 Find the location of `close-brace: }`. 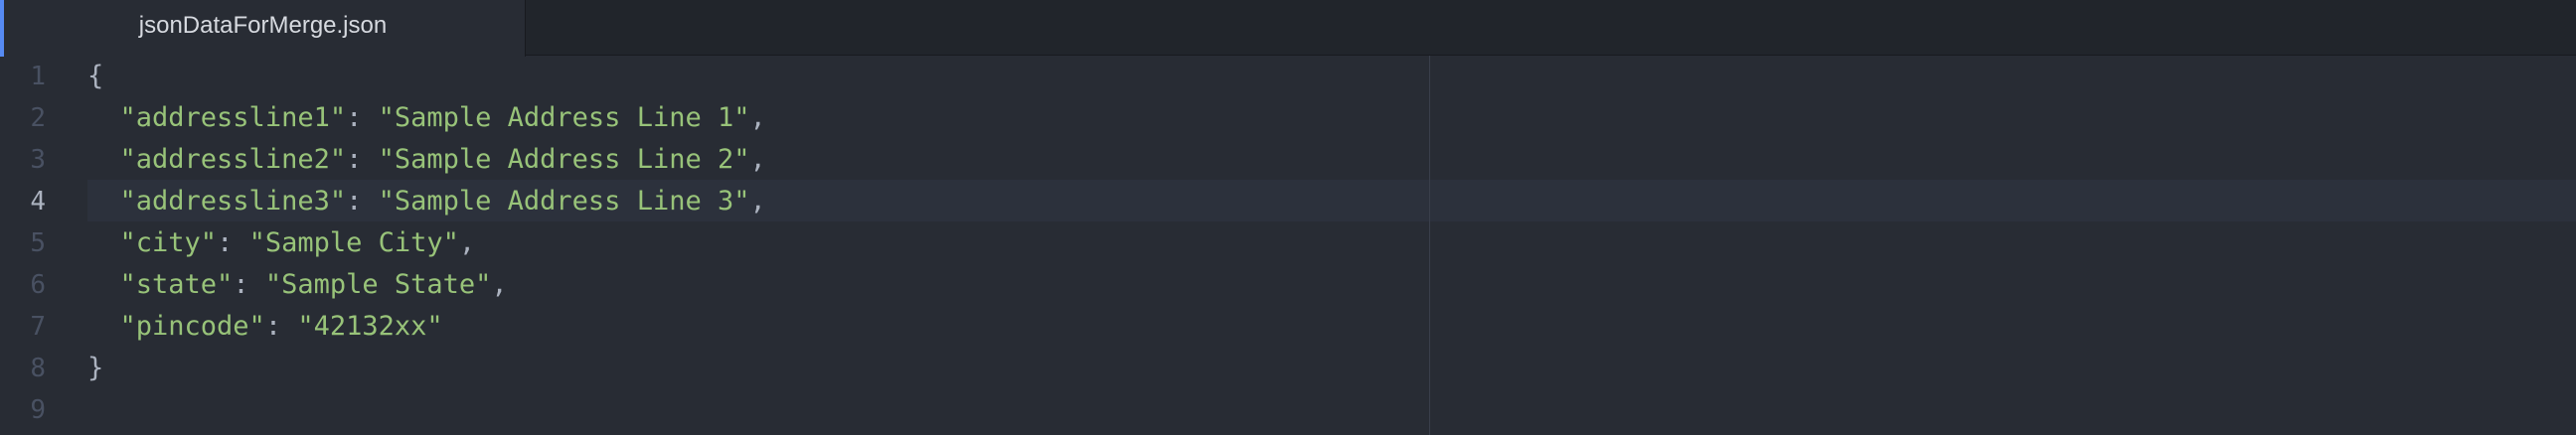

close-brace: } is located at coordinates (95, 368).